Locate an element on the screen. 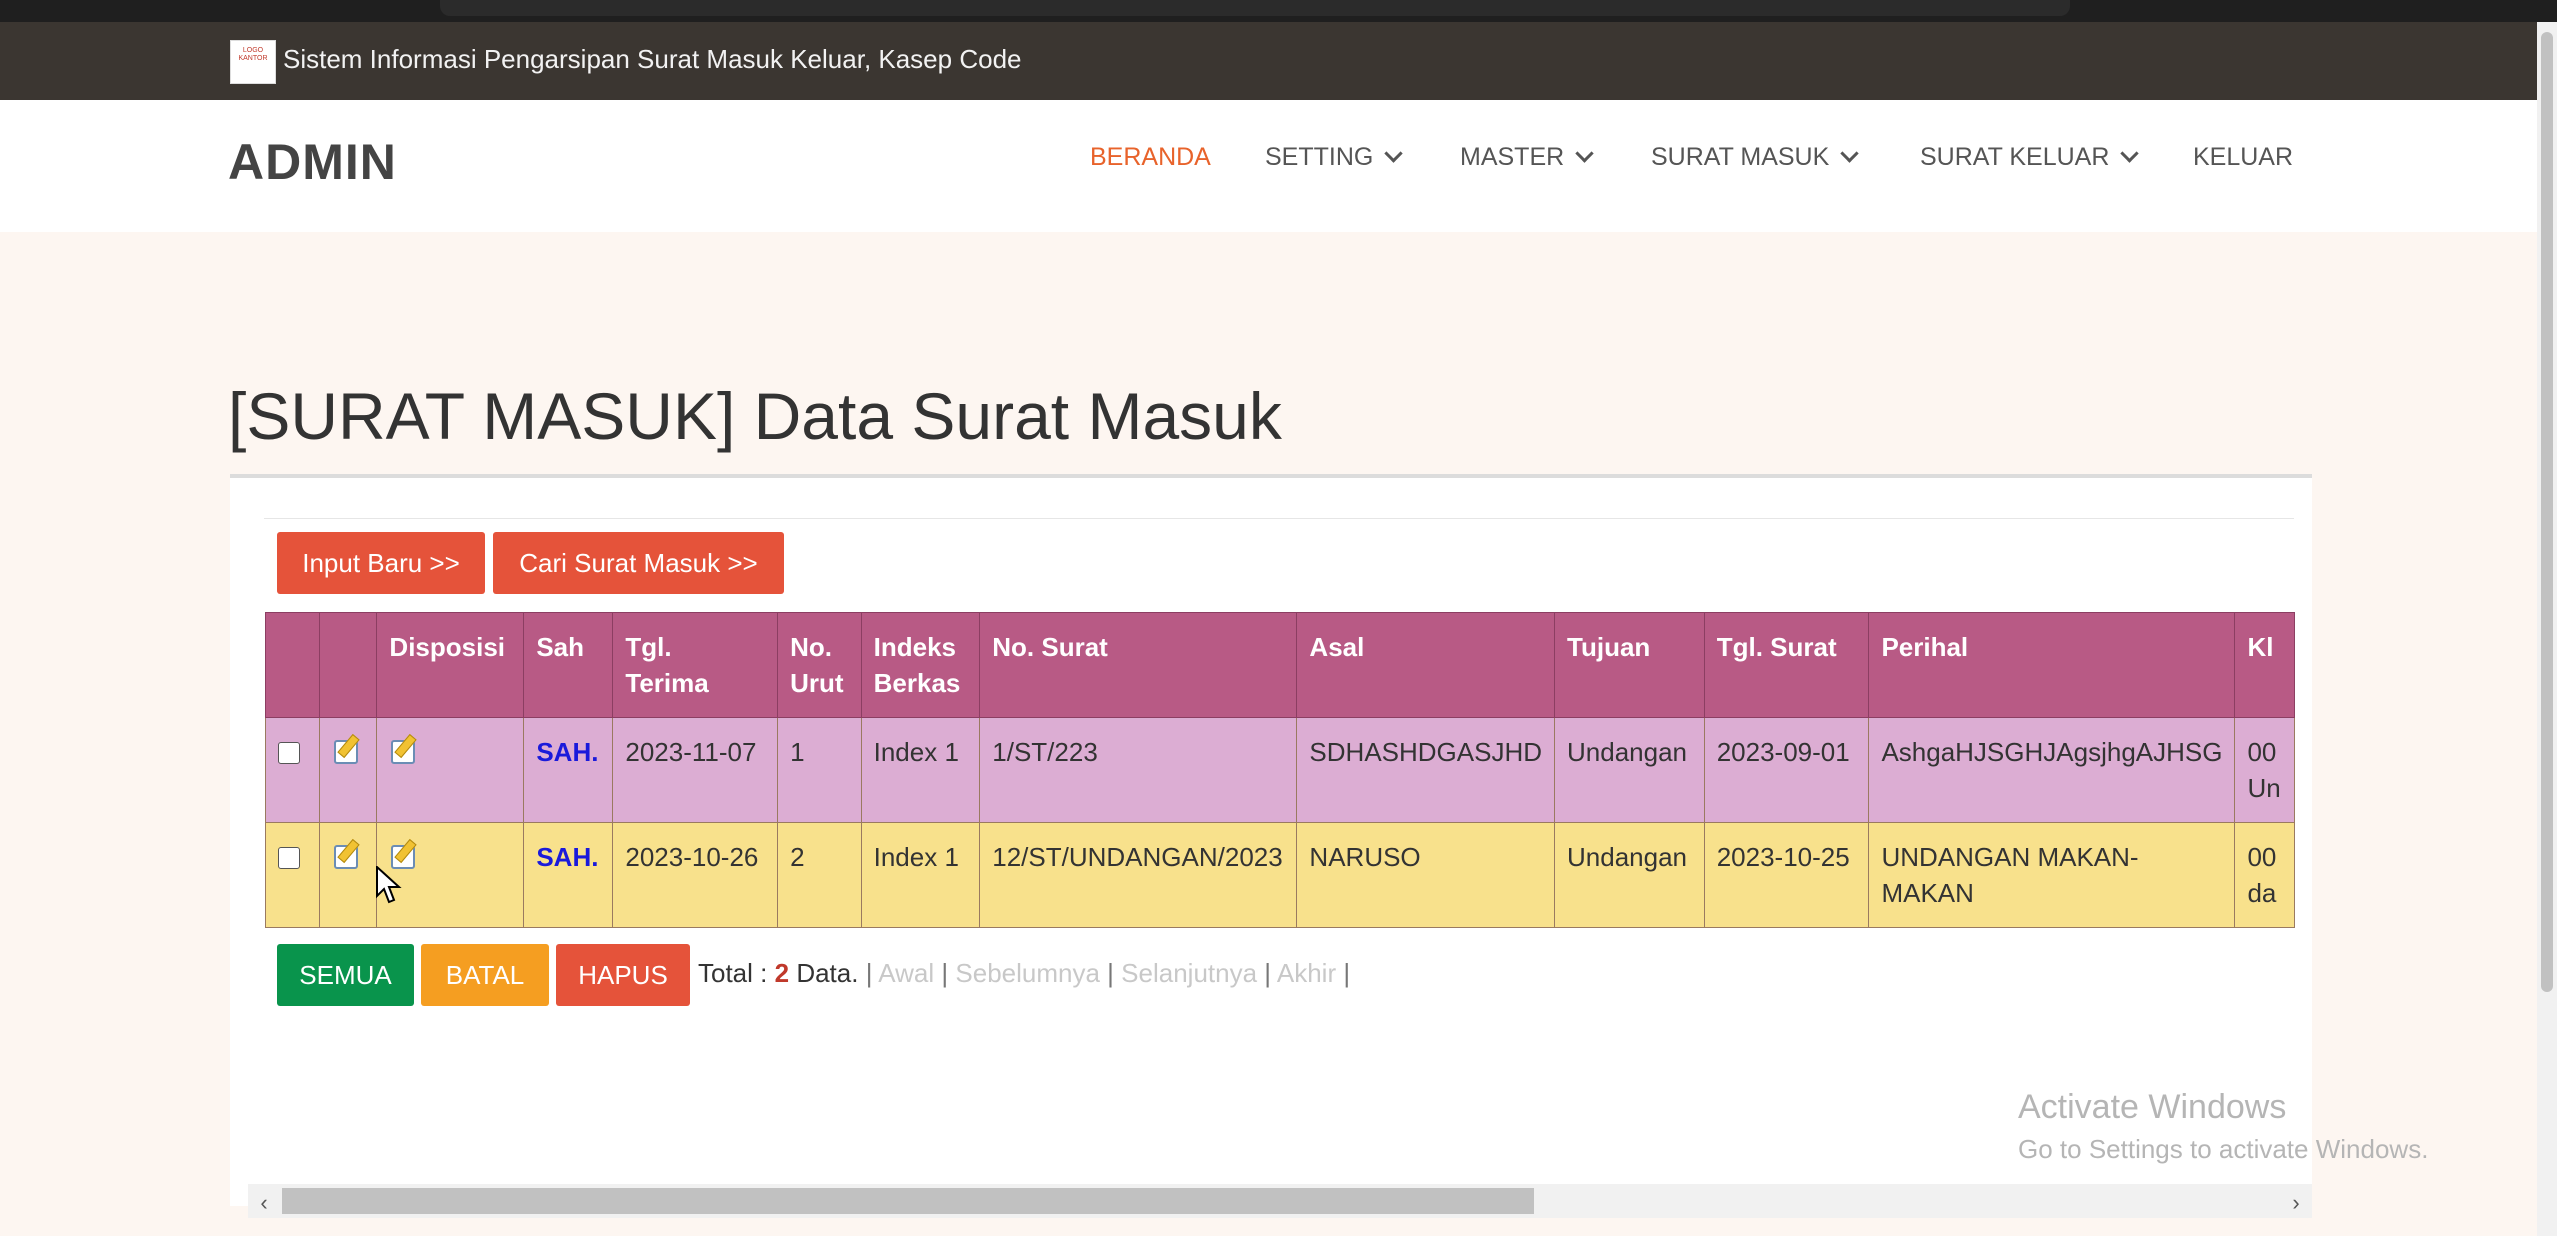 The height and width of the screenshot is (1236, 2557). pager-selanjutnya-link: Selanjutnya is located at coordinates (1189, 973).